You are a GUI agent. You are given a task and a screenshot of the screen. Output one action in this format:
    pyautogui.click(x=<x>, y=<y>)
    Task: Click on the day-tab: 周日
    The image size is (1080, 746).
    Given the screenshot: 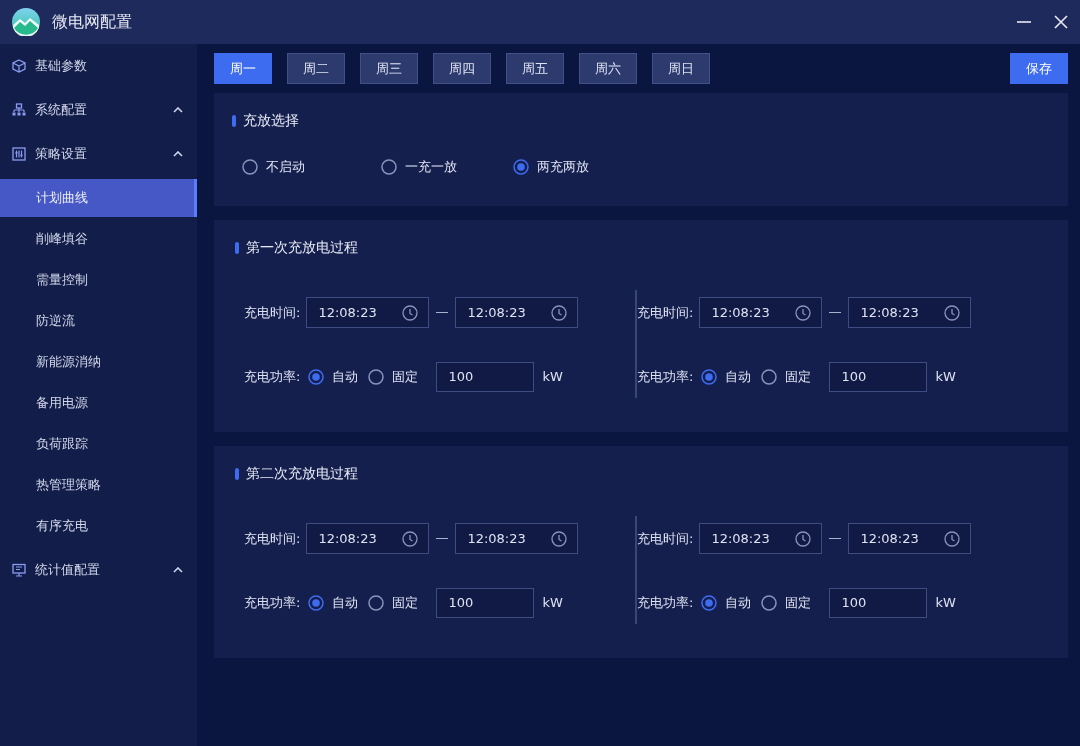 What is the action you would take?
    pyautogui.click(x=681, y=68)
    